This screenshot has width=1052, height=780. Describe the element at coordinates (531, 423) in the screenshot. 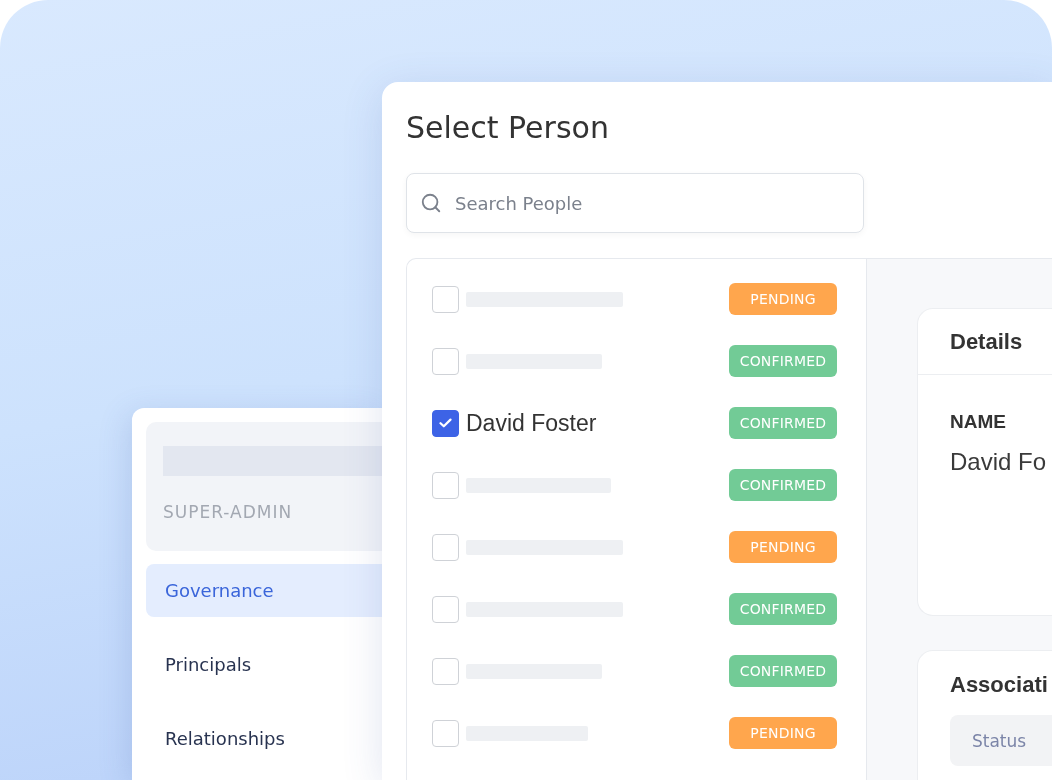

I see `person-name: David Foster` at that location.